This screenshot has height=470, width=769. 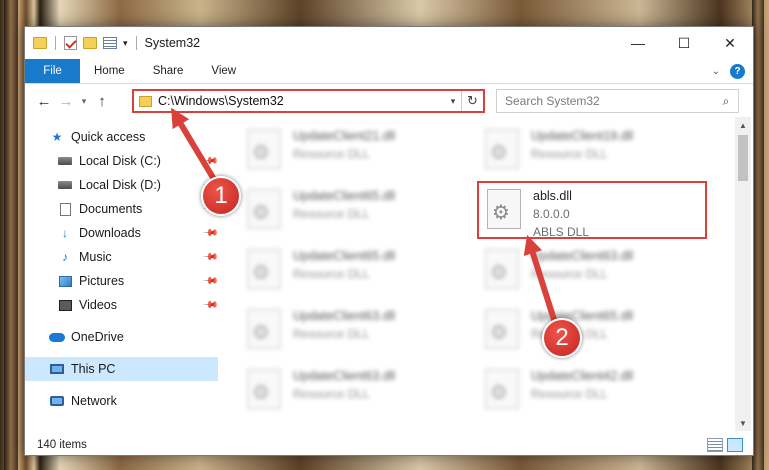 What do you see at coordinates (582, 316) in the screenshot?
I see `file-name: UpdateClient65.dll` at bounding box center [582, 316].